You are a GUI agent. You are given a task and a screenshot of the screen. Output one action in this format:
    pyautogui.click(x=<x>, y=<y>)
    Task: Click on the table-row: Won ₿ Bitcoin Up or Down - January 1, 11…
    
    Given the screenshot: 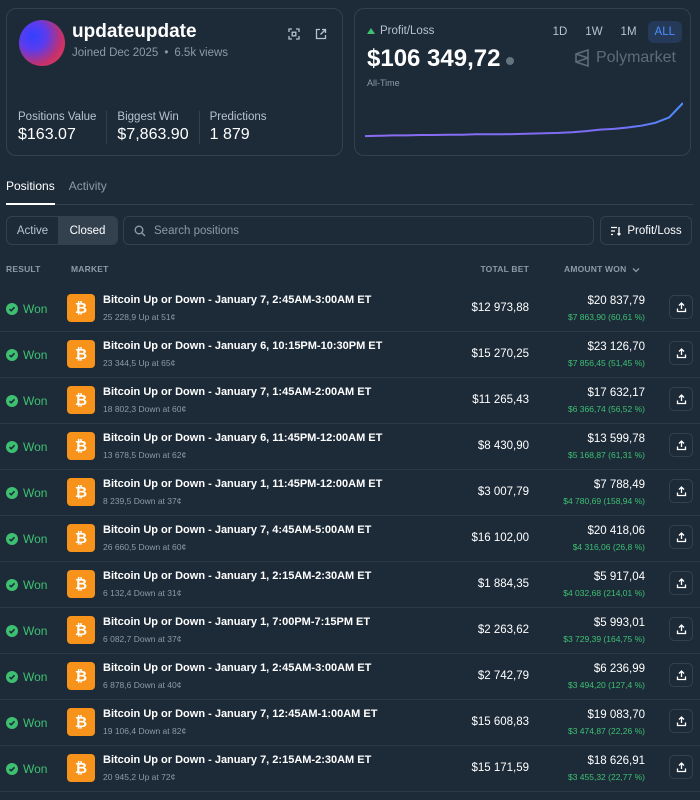 What is the action you would take?
    pyautogui.click(x=350, y=493)
    